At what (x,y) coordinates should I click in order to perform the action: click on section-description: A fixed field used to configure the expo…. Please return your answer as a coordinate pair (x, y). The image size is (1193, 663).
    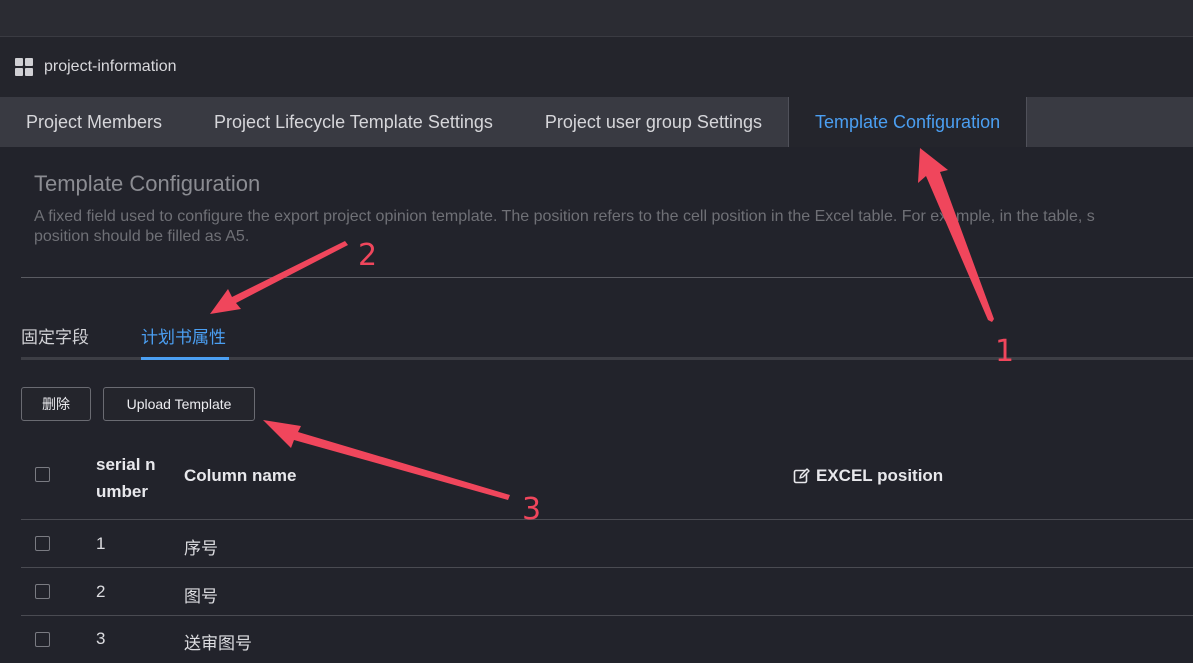
    Looking at the image, I should click on (613, 227).